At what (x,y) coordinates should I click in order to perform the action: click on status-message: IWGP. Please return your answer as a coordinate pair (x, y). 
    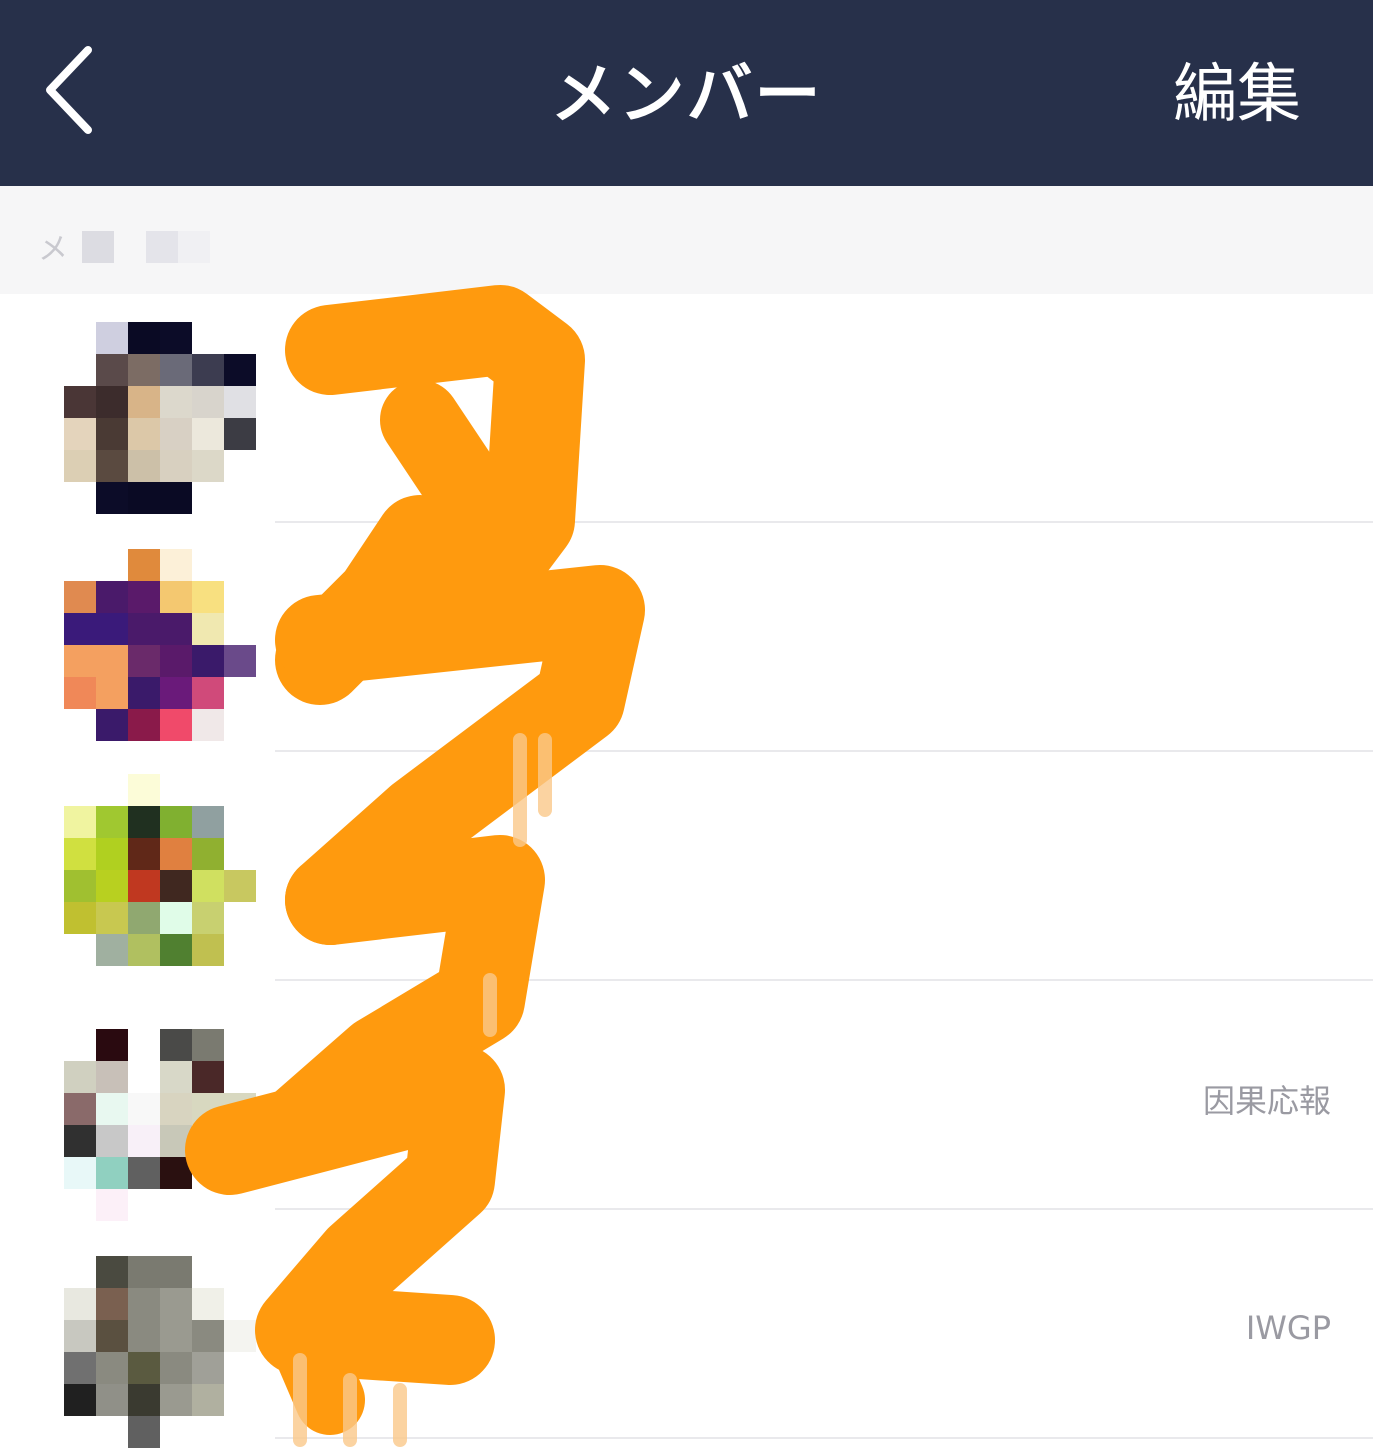
    Looking at the image, I should click on (1288, 1328).